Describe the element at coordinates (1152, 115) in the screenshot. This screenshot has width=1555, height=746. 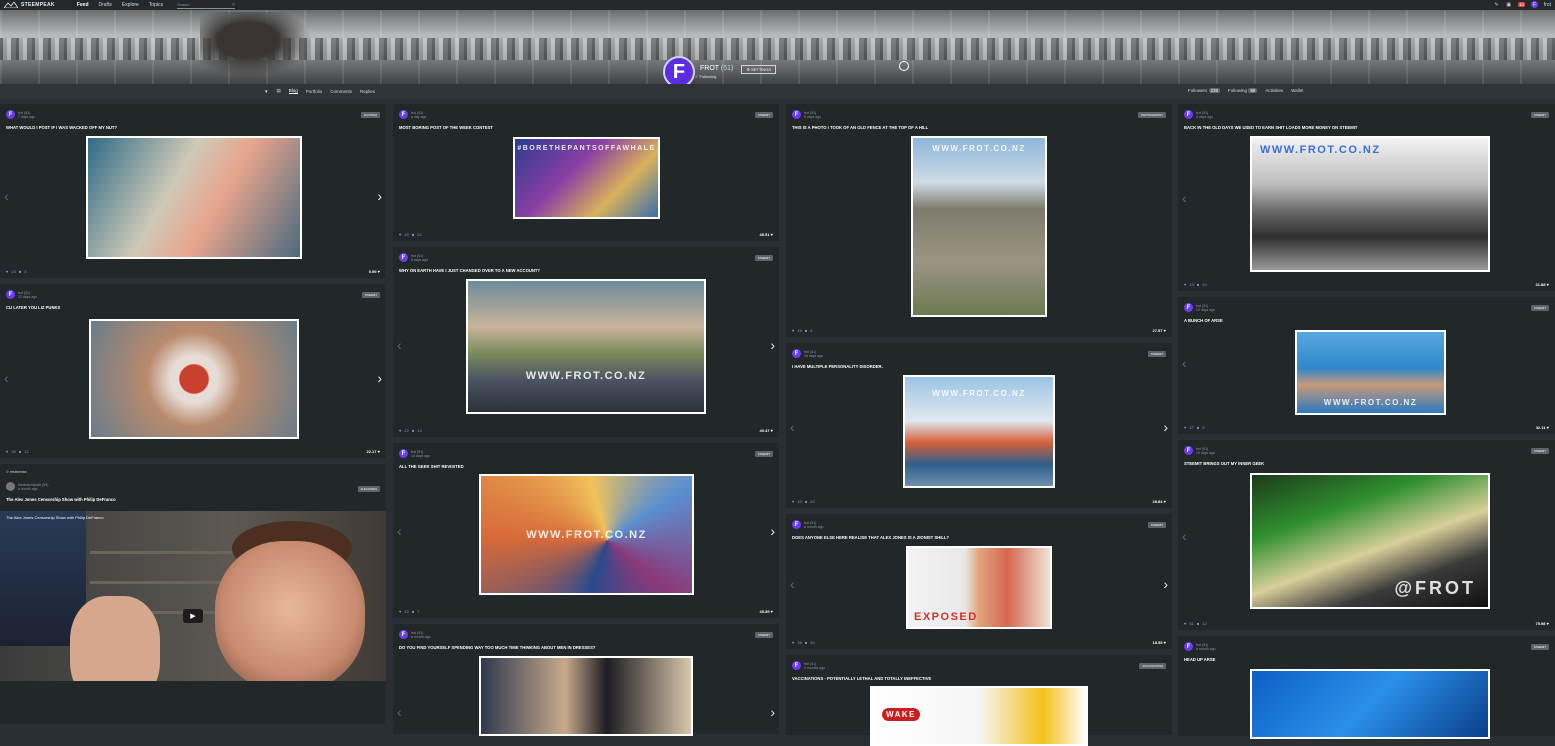
I see `post-tag: PHOTOGRAPHY` at that location.